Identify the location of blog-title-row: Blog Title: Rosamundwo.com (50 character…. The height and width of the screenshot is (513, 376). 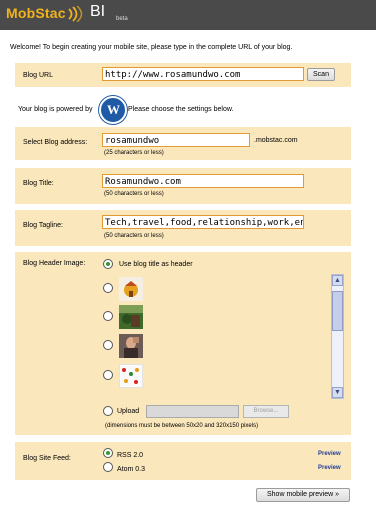
(183, 186).